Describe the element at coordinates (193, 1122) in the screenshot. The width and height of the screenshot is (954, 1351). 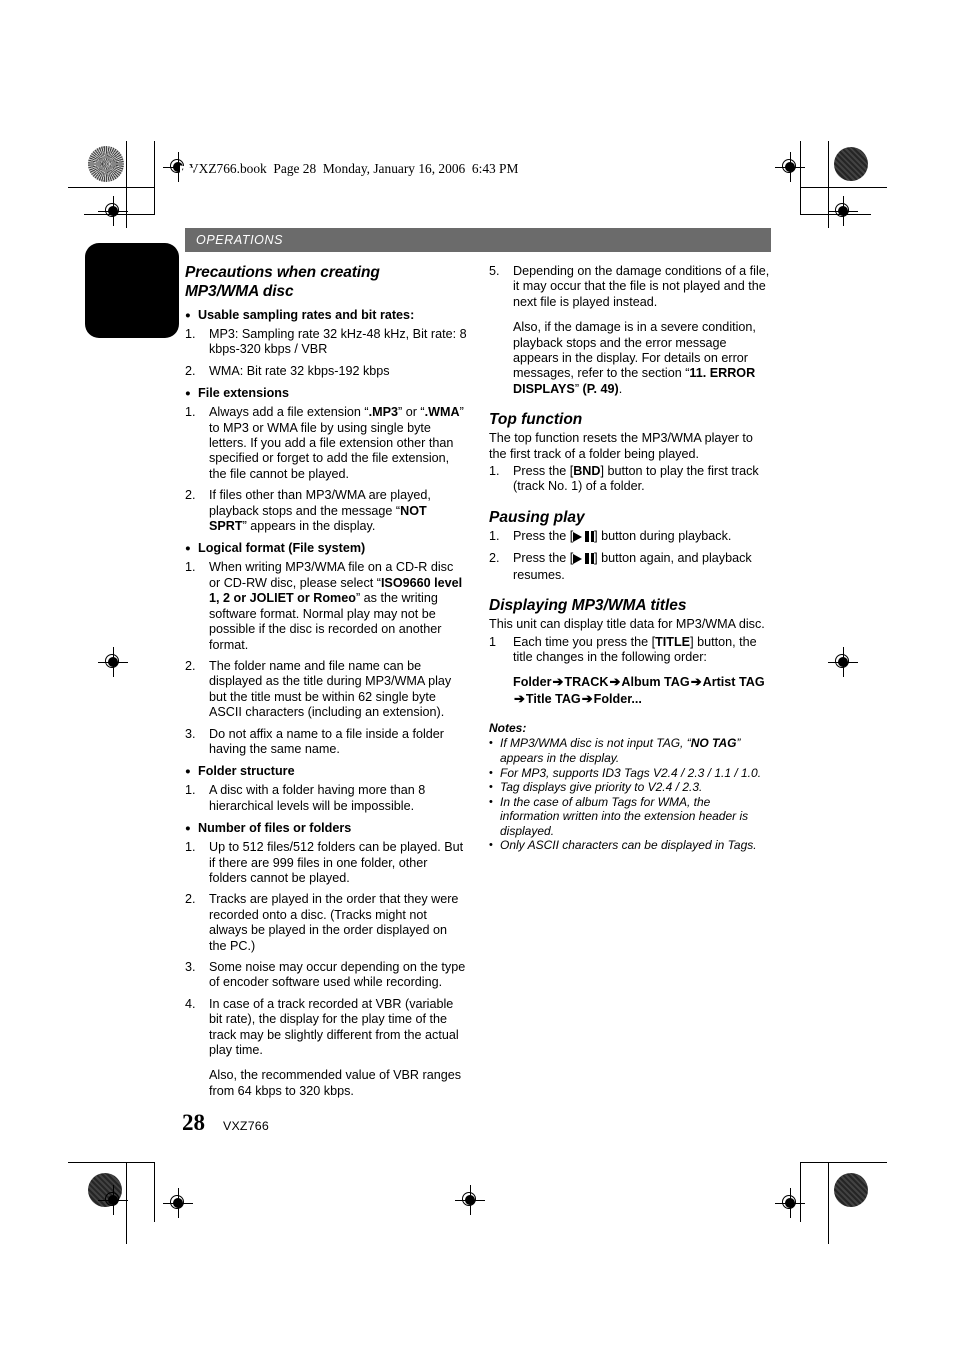
I see `page-number: 28` at that location.